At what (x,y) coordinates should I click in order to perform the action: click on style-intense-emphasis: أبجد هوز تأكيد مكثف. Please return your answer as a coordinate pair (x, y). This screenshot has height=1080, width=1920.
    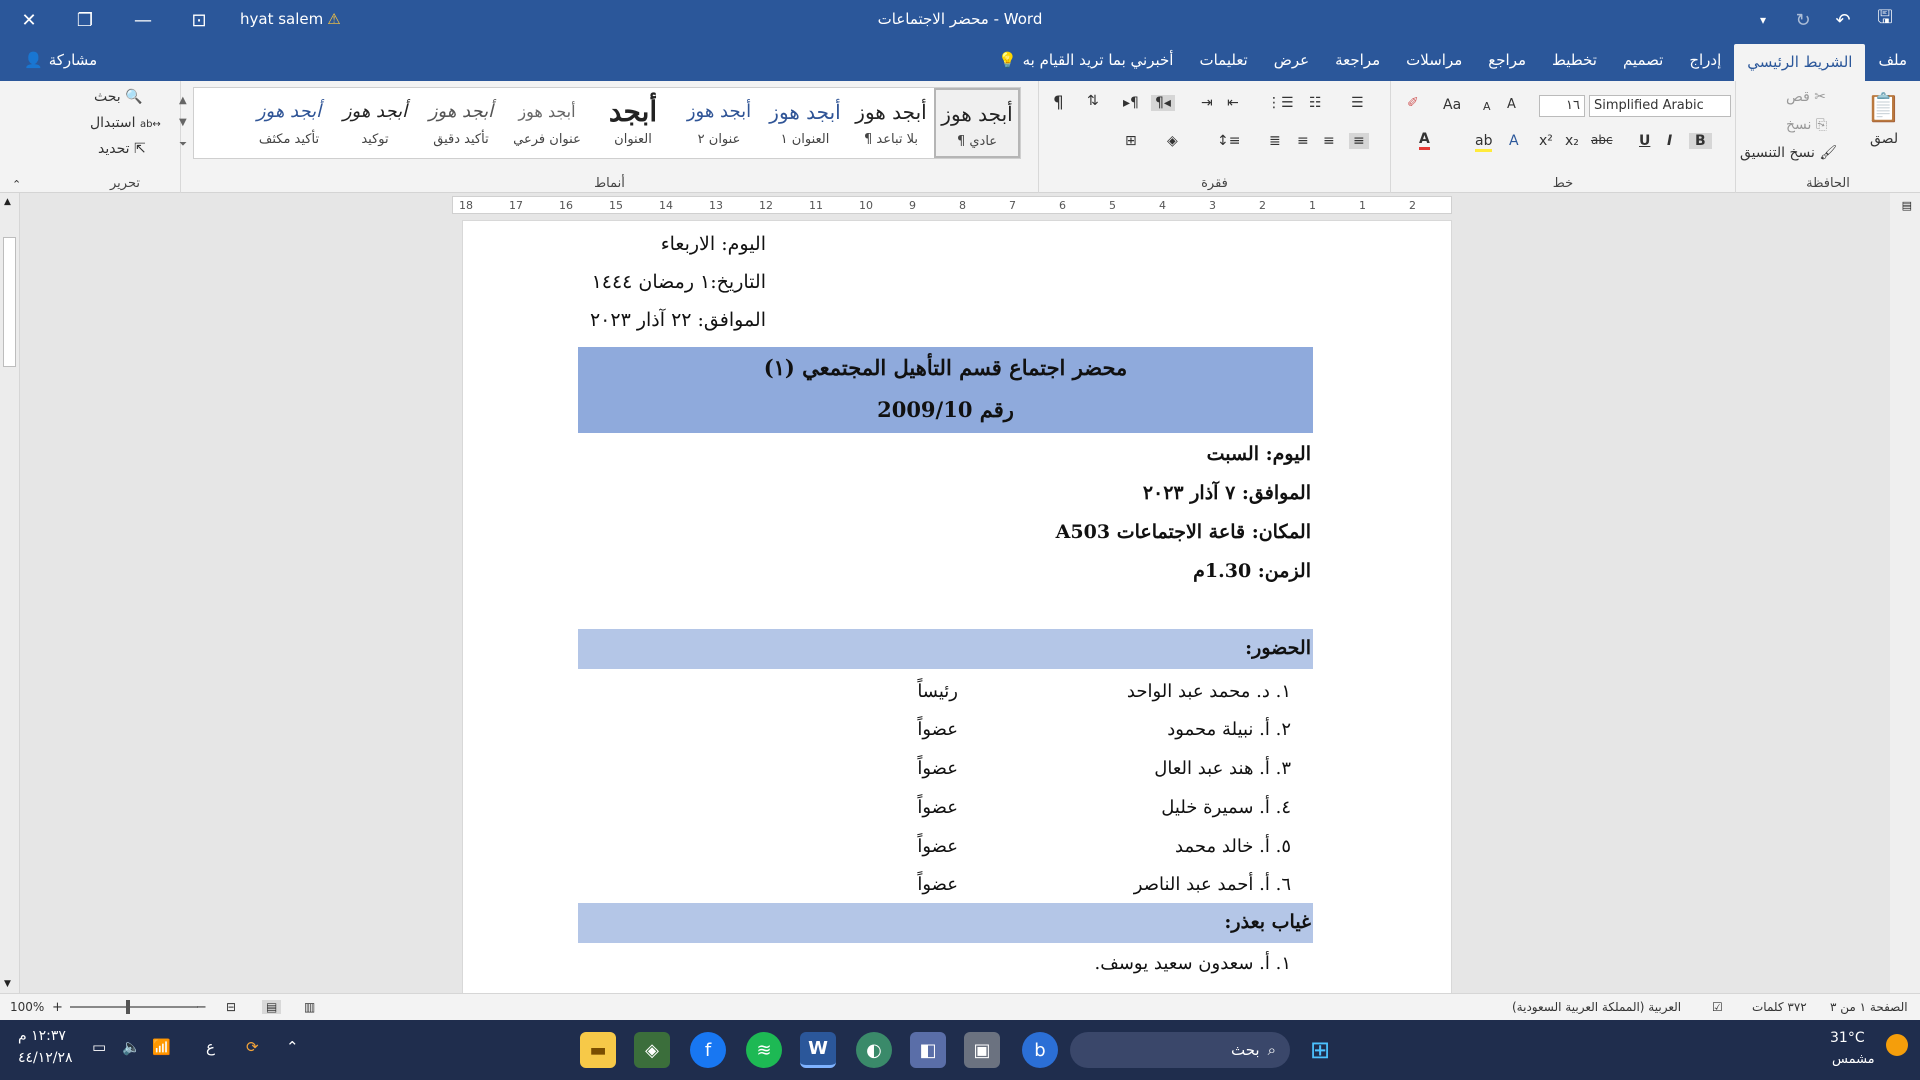
    Looking at the image, I should click on (289, 123).